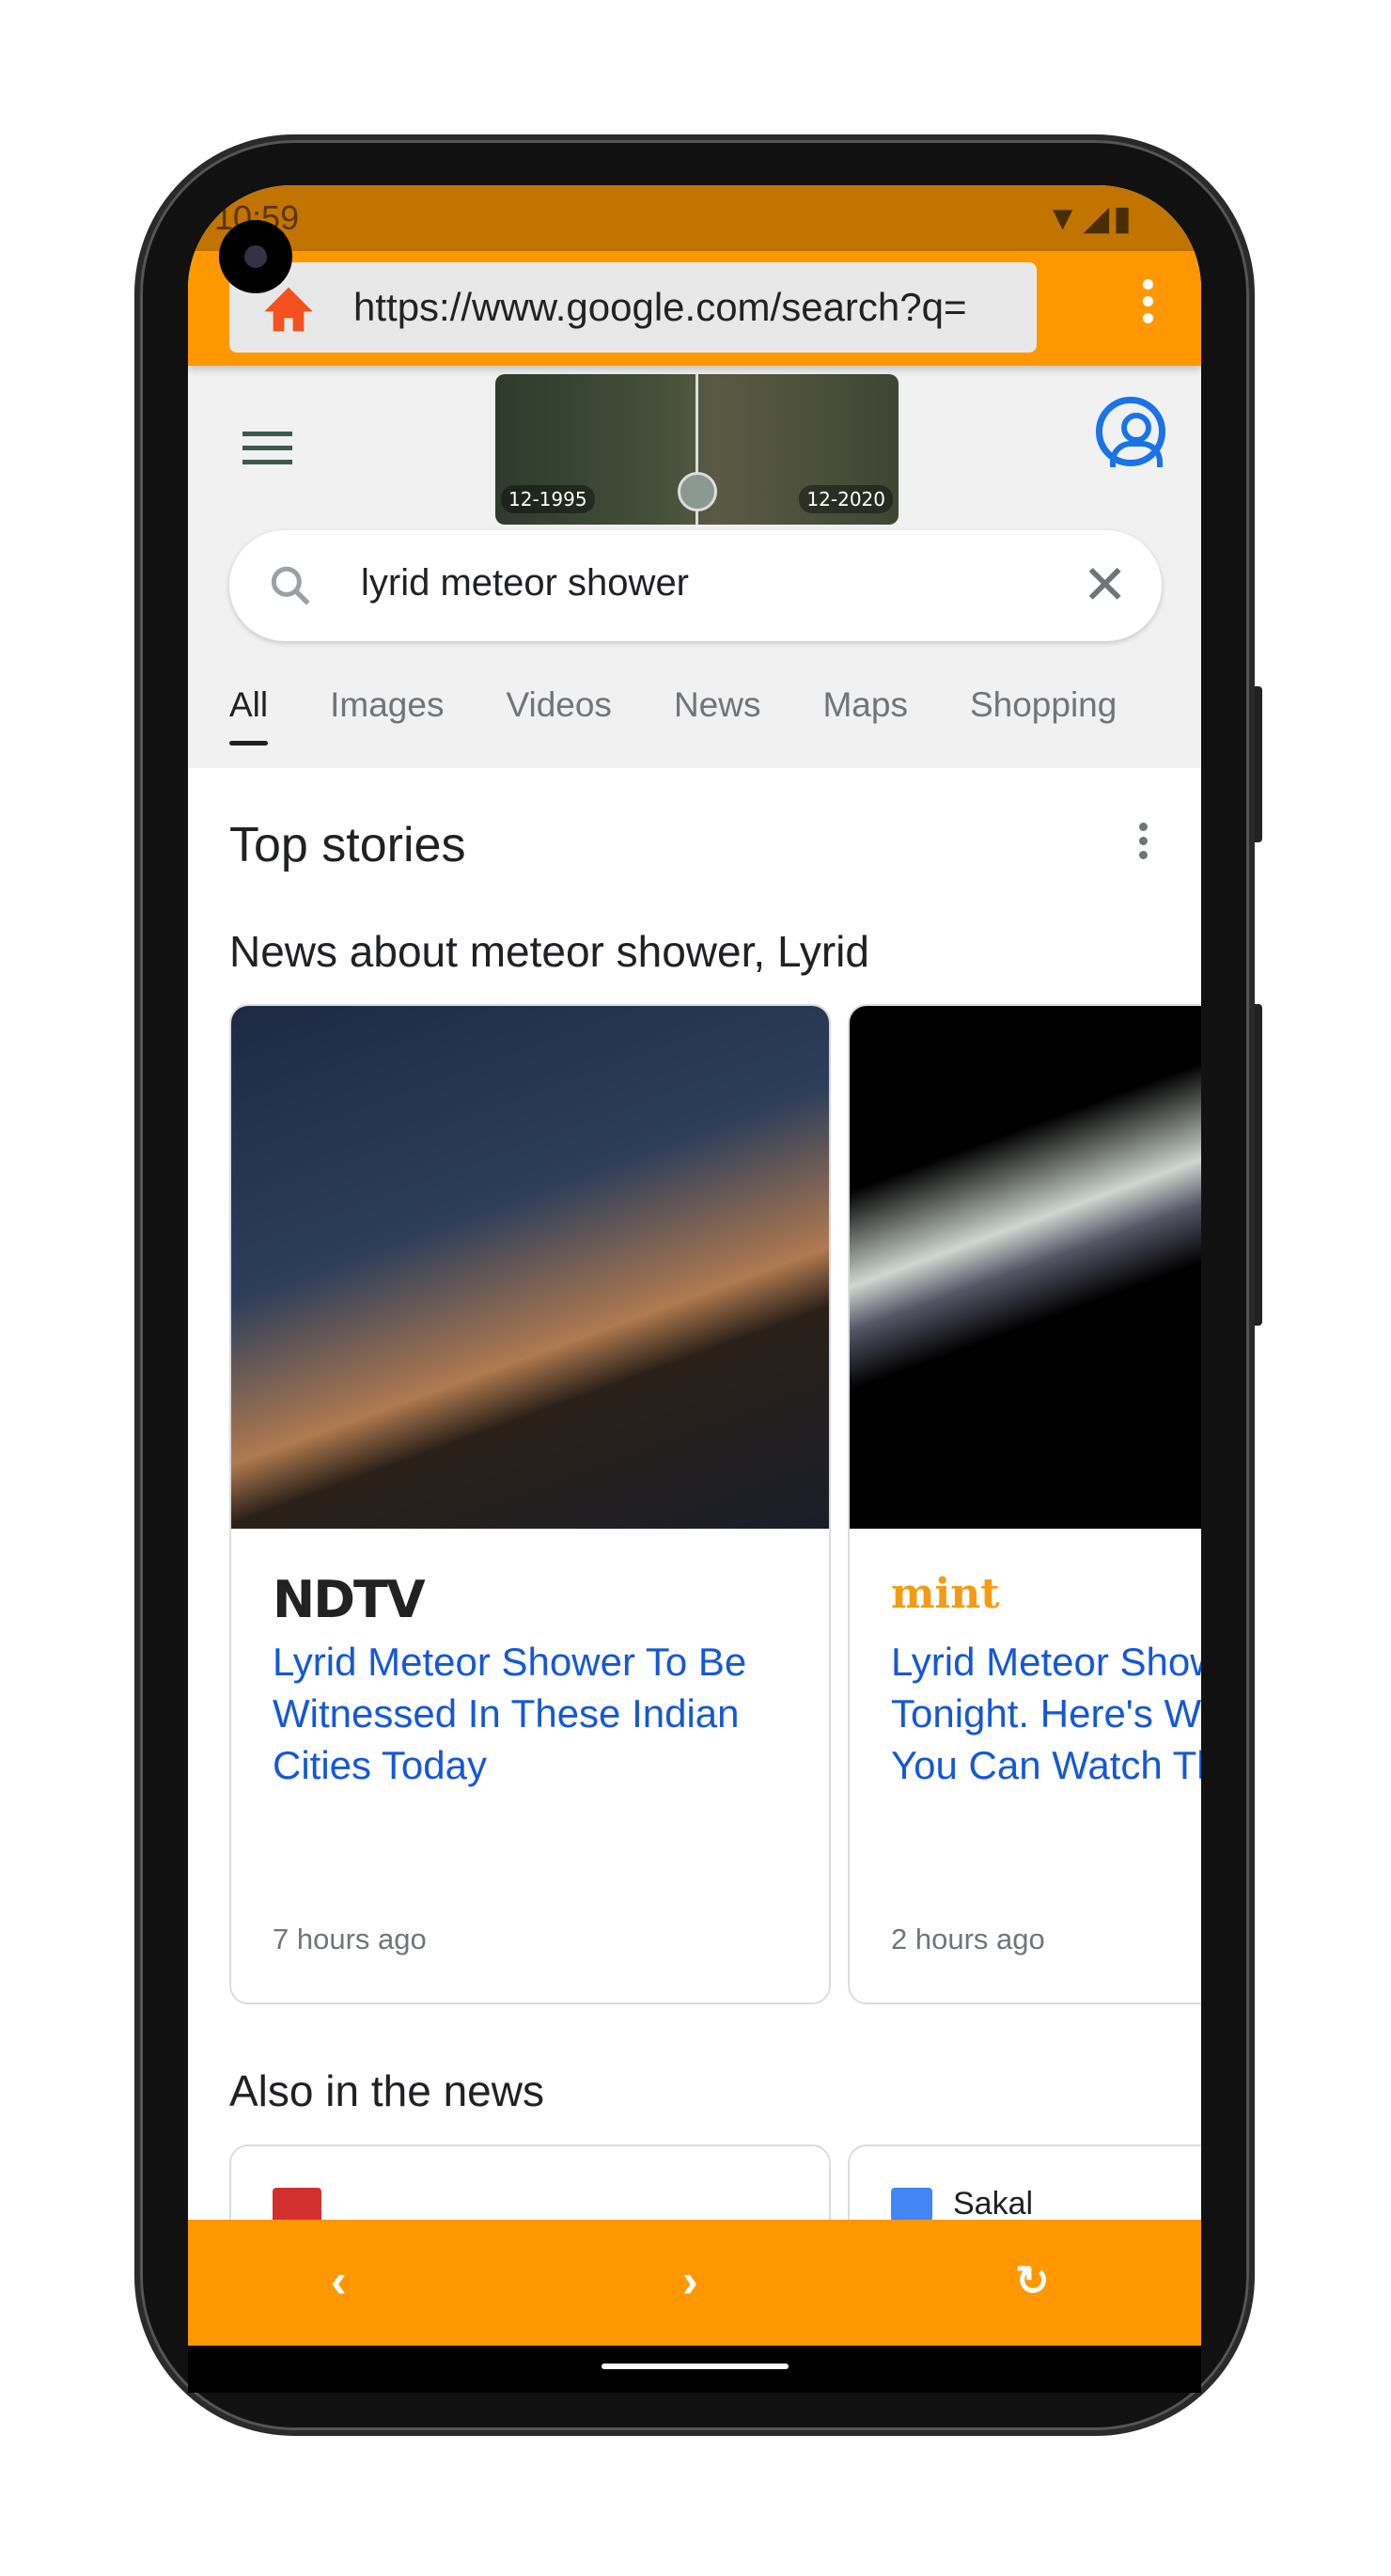  What do you see at coordinates (1258, 764) in the screenshot?
I see `power-button` at bounding box center [1258, 764].